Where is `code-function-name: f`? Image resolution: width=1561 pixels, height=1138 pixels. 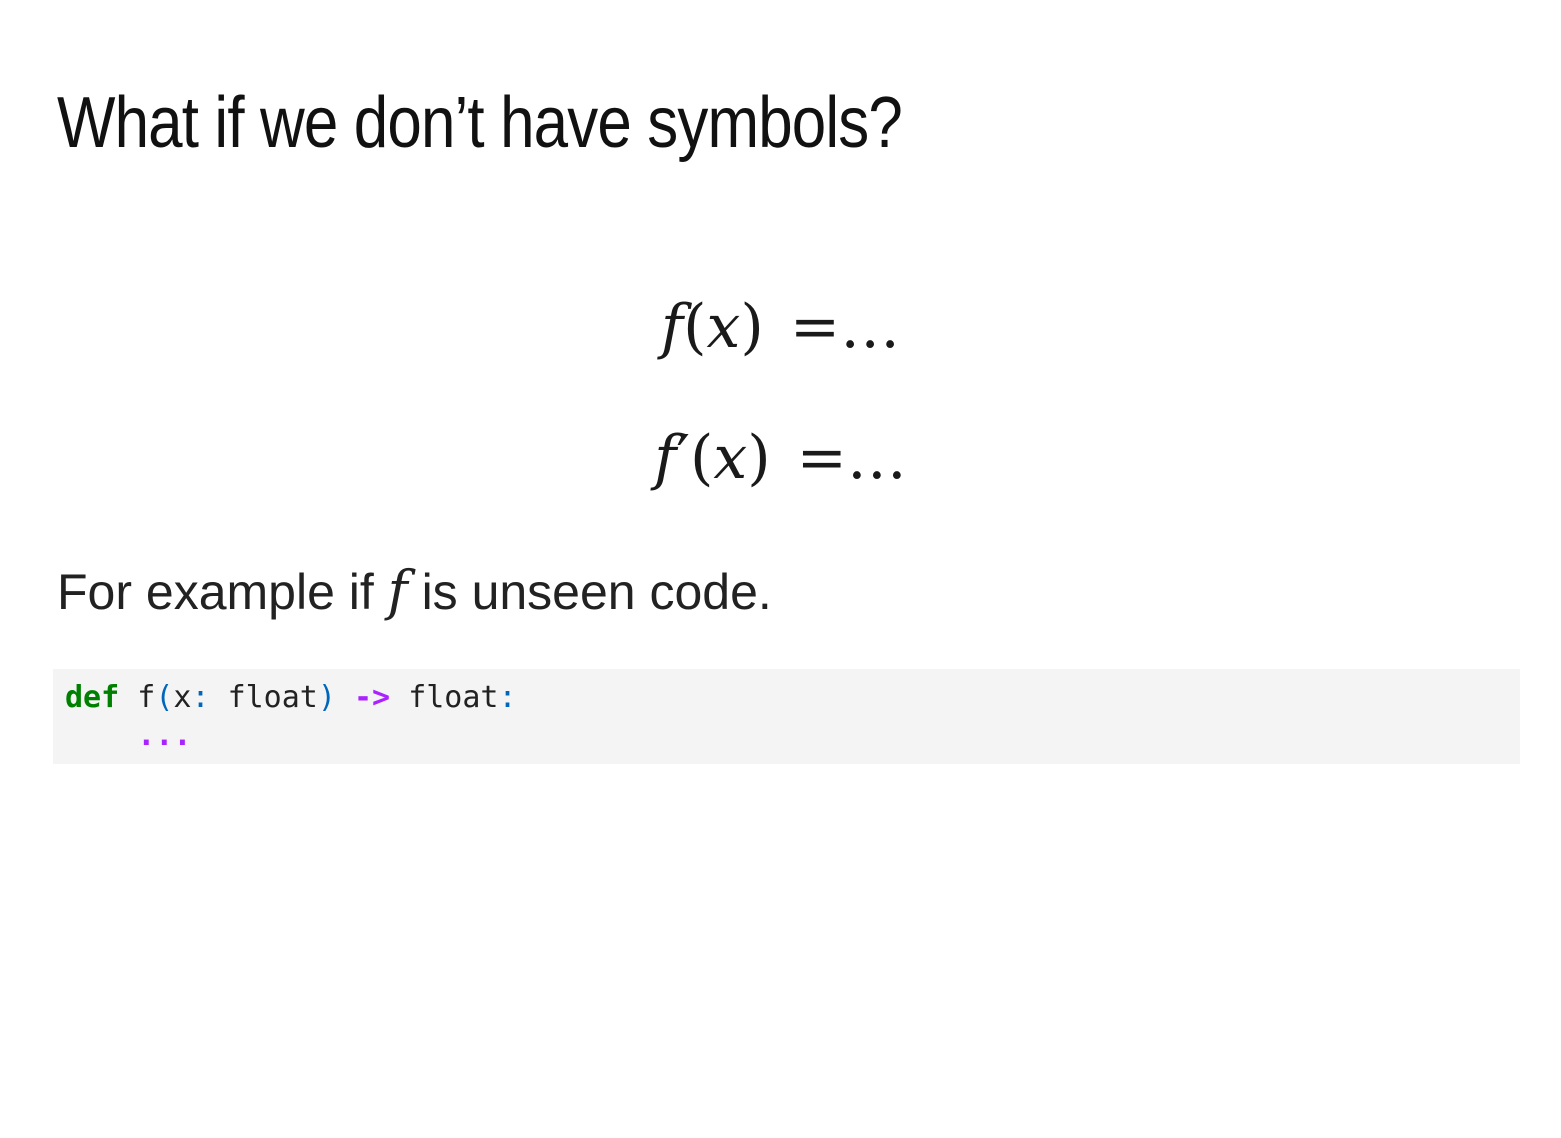 code-function-name: f is located at coordinates (146, 697).